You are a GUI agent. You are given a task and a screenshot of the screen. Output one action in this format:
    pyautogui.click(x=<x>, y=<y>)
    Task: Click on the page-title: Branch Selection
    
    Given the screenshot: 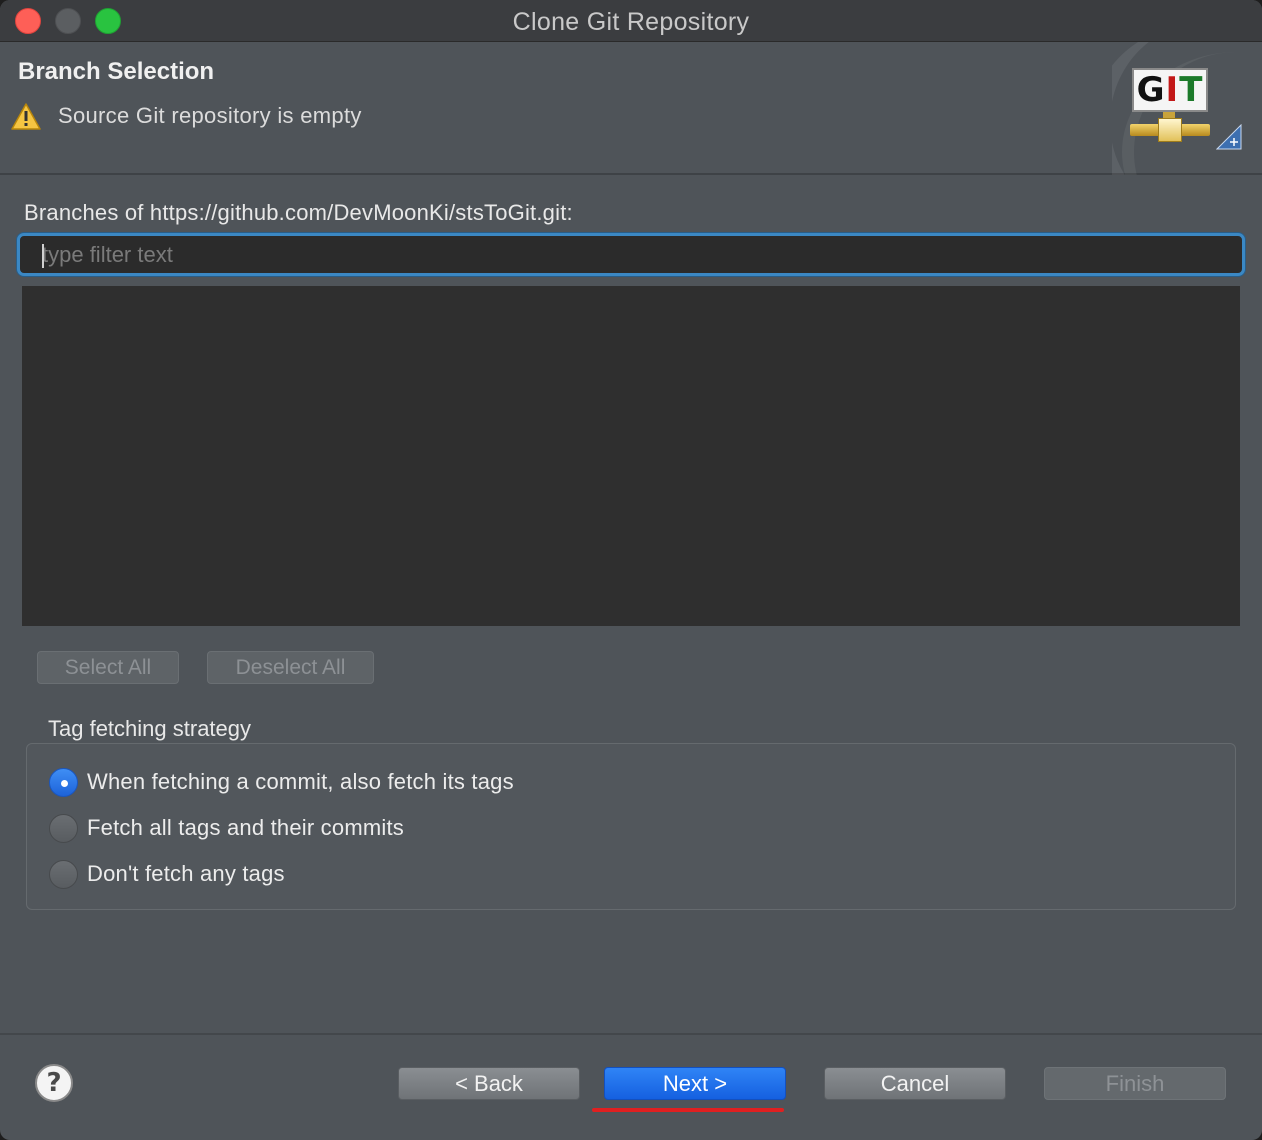 What is the action you would take?
    pyautogui.click(x=116, y=71)
    